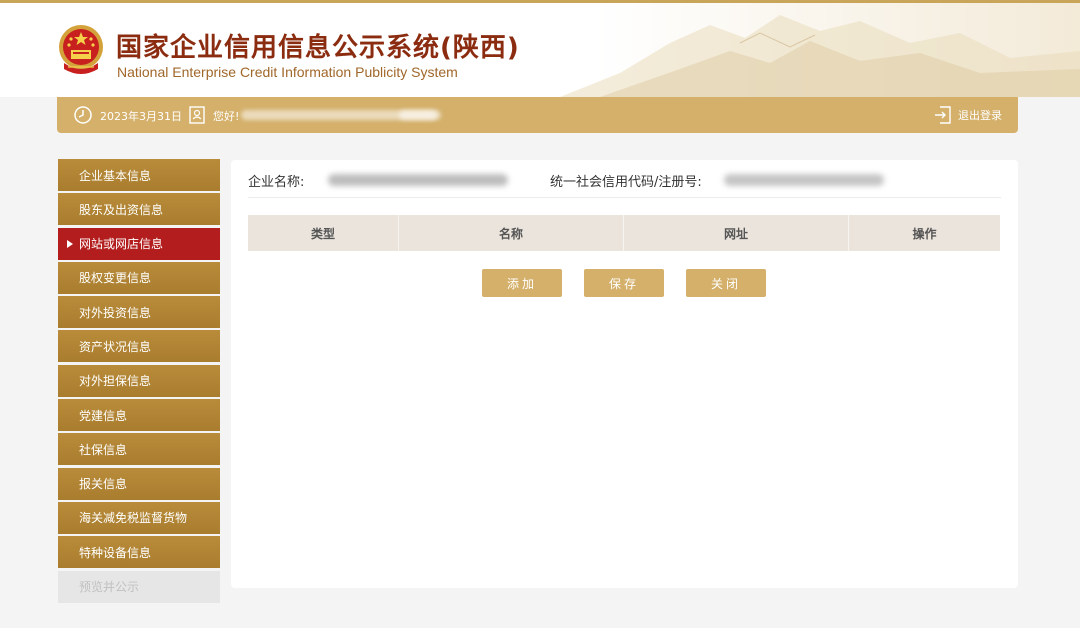 The height and width of the screenshot is (628, 1080). I want to click on sidebar-item-label: 特种设备信息, so click(115, 552).